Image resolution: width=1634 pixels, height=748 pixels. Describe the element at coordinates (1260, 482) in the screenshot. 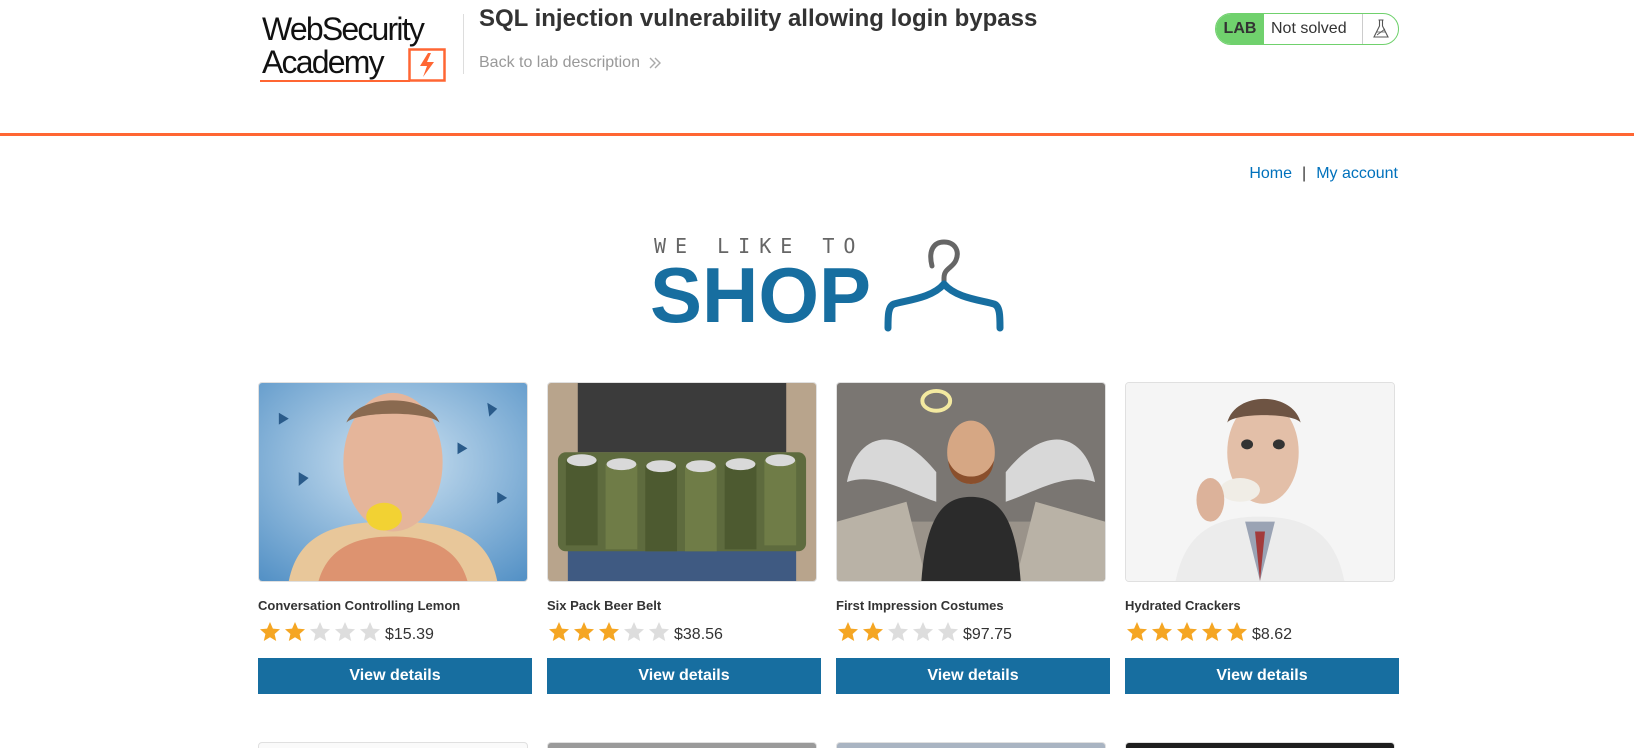

I see `product-image-crackers` at that location.